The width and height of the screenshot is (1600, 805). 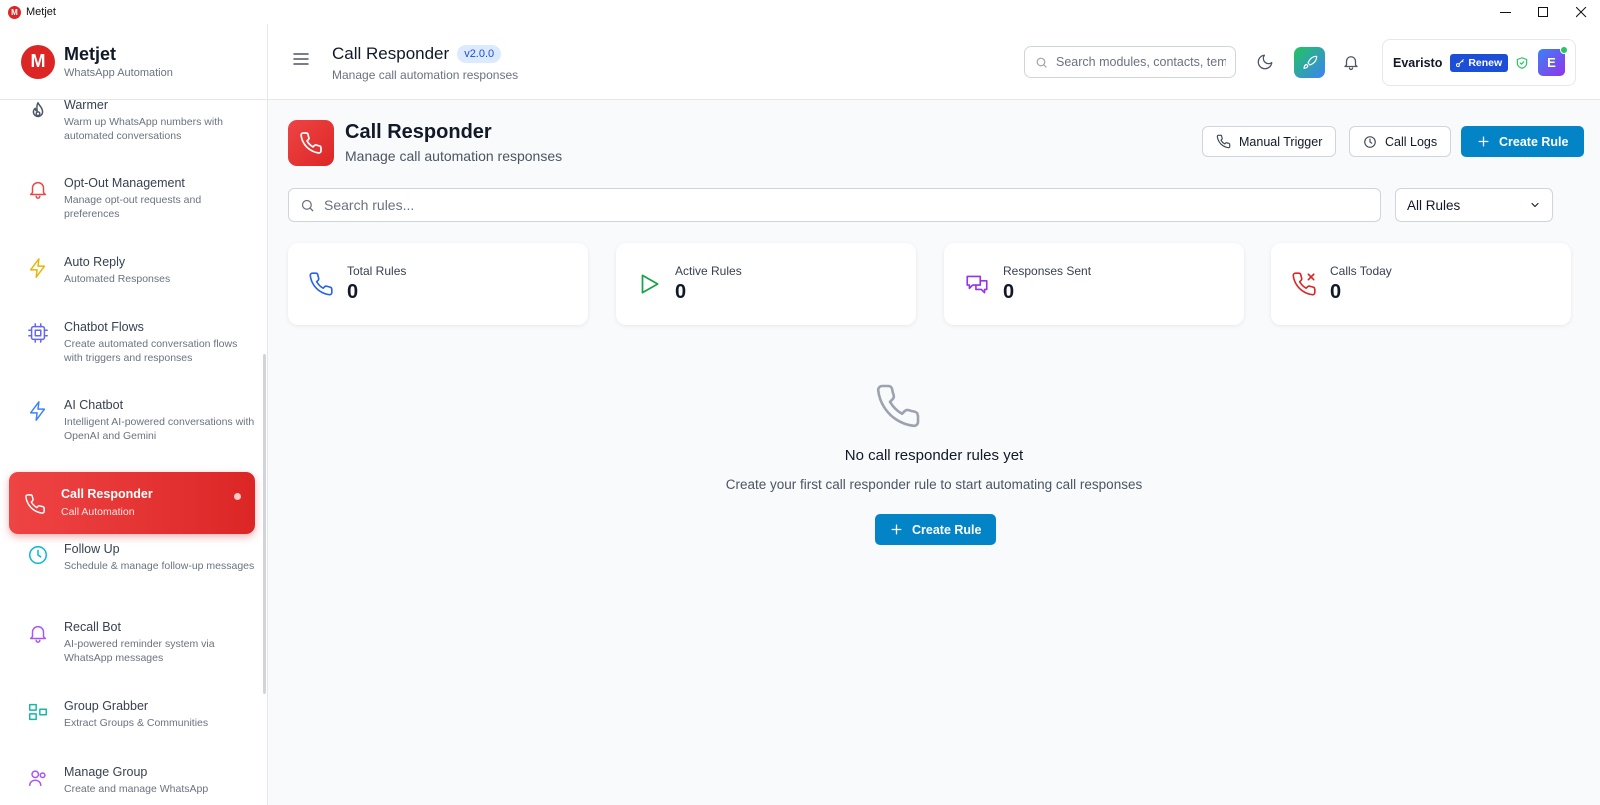 I want to click on page-icon, so click(x=311, y=143).